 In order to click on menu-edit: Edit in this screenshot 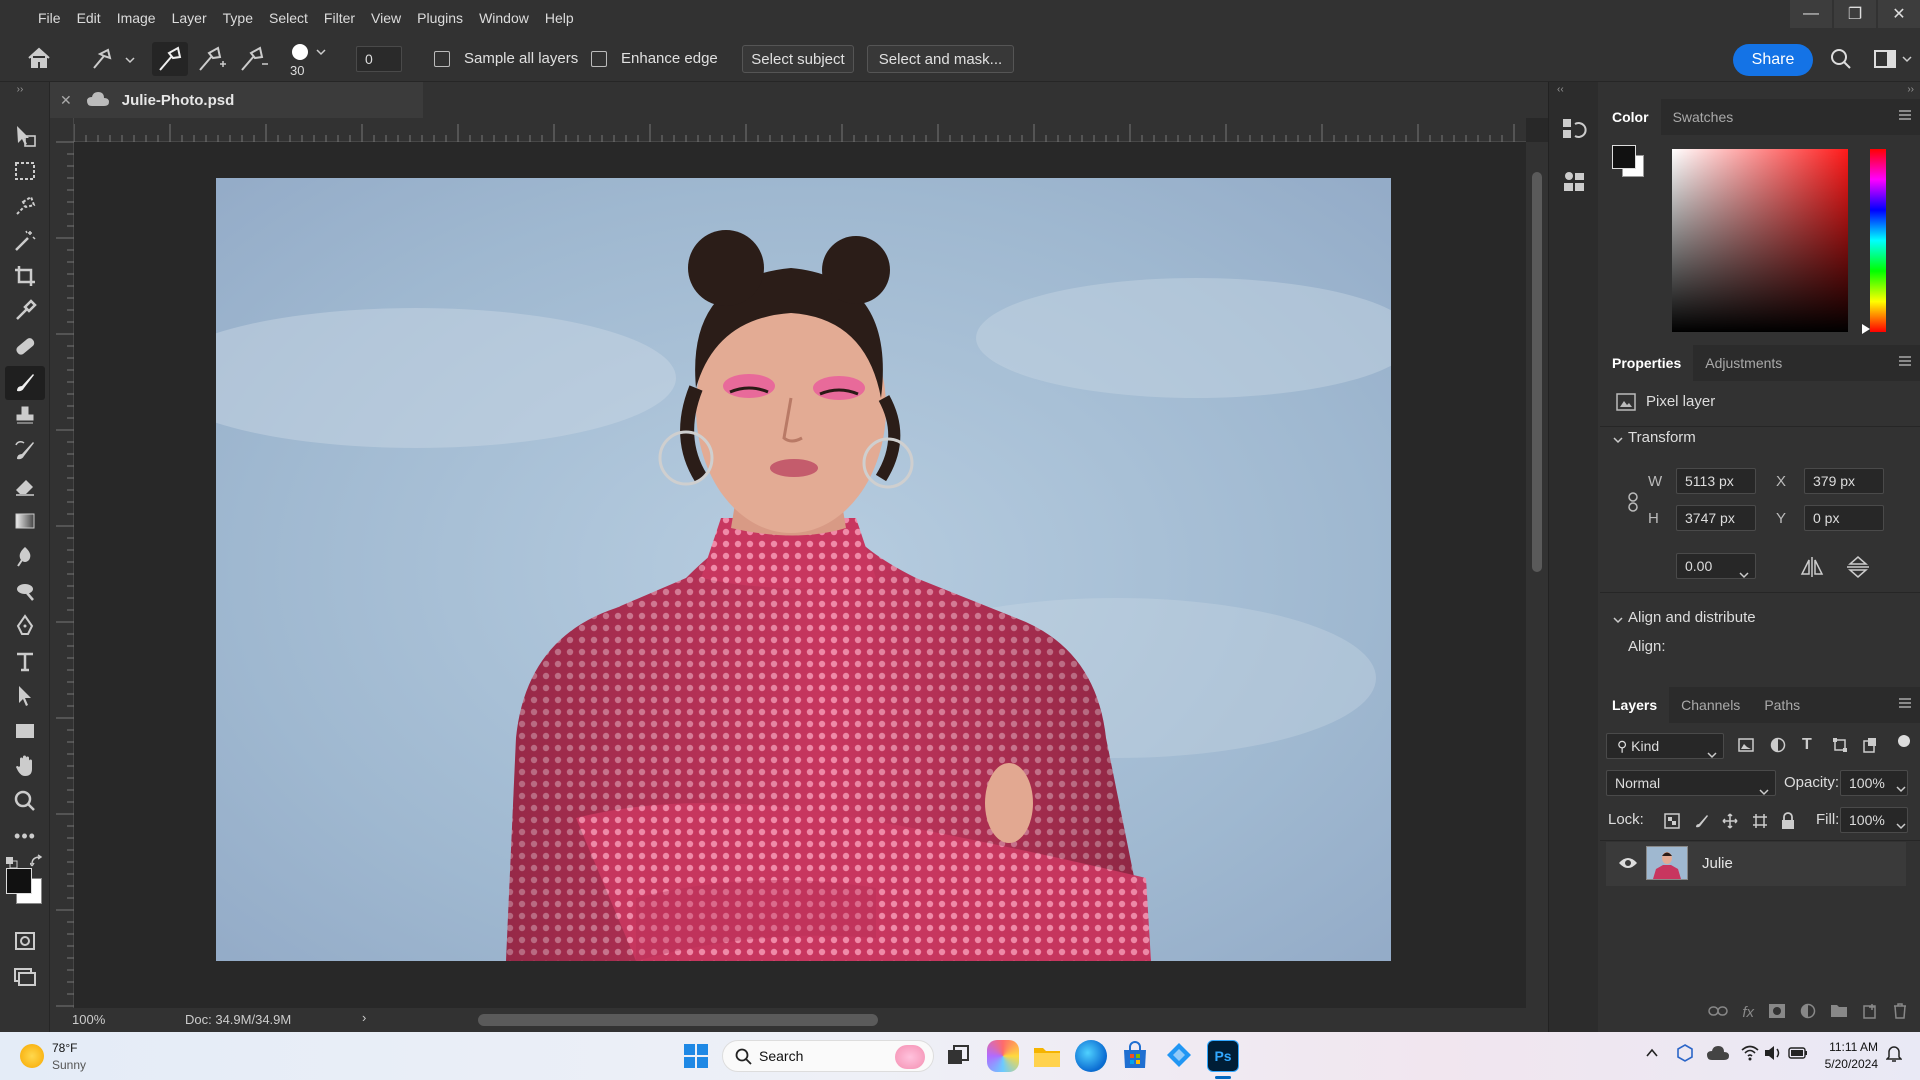, I will do `click(89, 18)`.